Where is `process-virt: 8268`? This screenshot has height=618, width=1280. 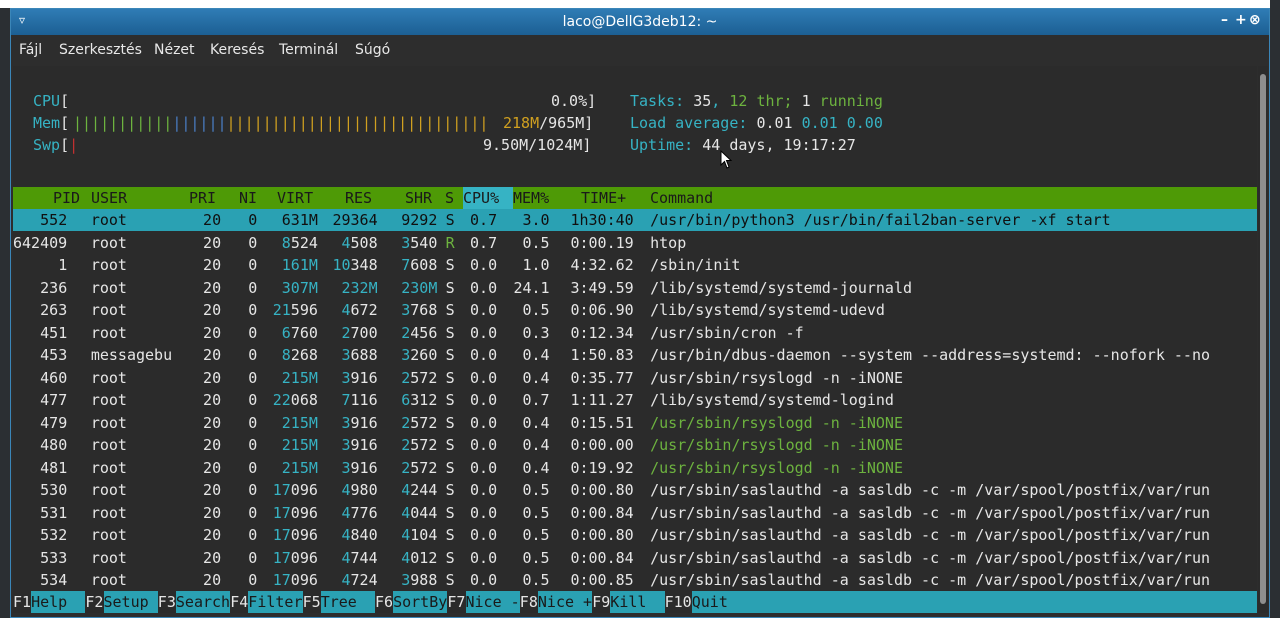
process-virt: 8268 is located at coordinates (299, 355).